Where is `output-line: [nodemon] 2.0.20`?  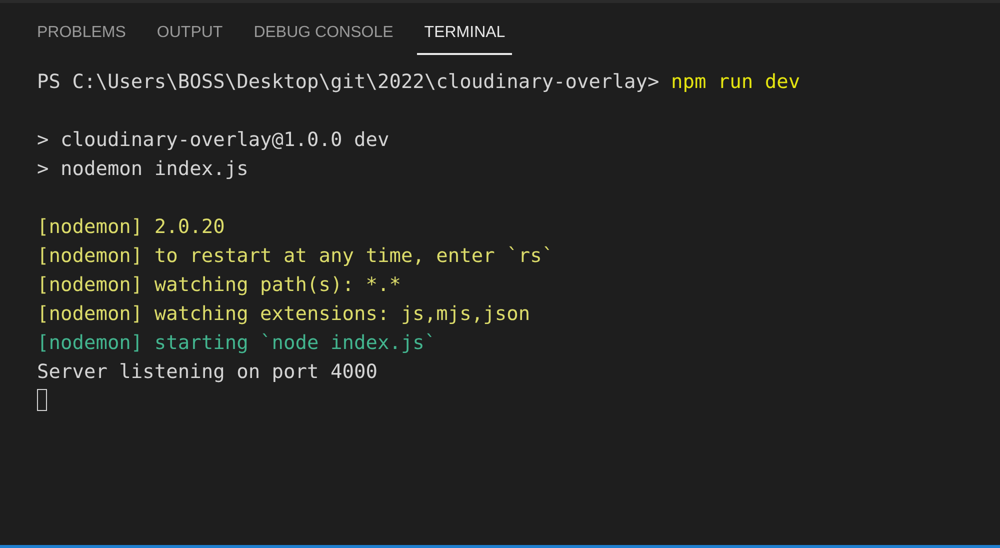 output-line: [nodemon] 2.0.20 is located at coordinates (131, 226).